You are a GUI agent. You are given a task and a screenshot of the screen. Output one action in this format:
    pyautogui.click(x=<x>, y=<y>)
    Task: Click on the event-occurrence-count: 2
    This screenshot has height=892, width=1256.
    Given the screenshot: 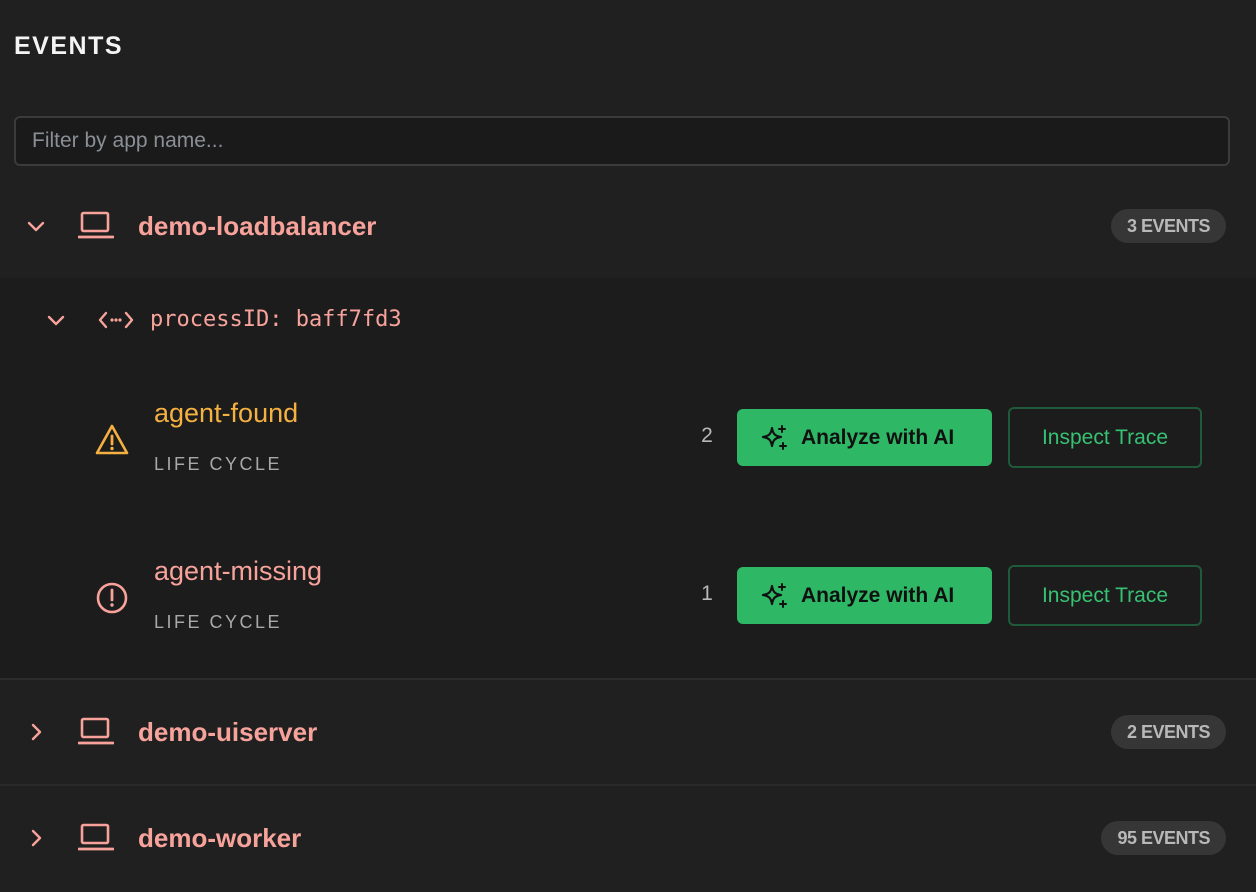 What is the action you would take?
    pyautogui.click(x=707, y=435)
    